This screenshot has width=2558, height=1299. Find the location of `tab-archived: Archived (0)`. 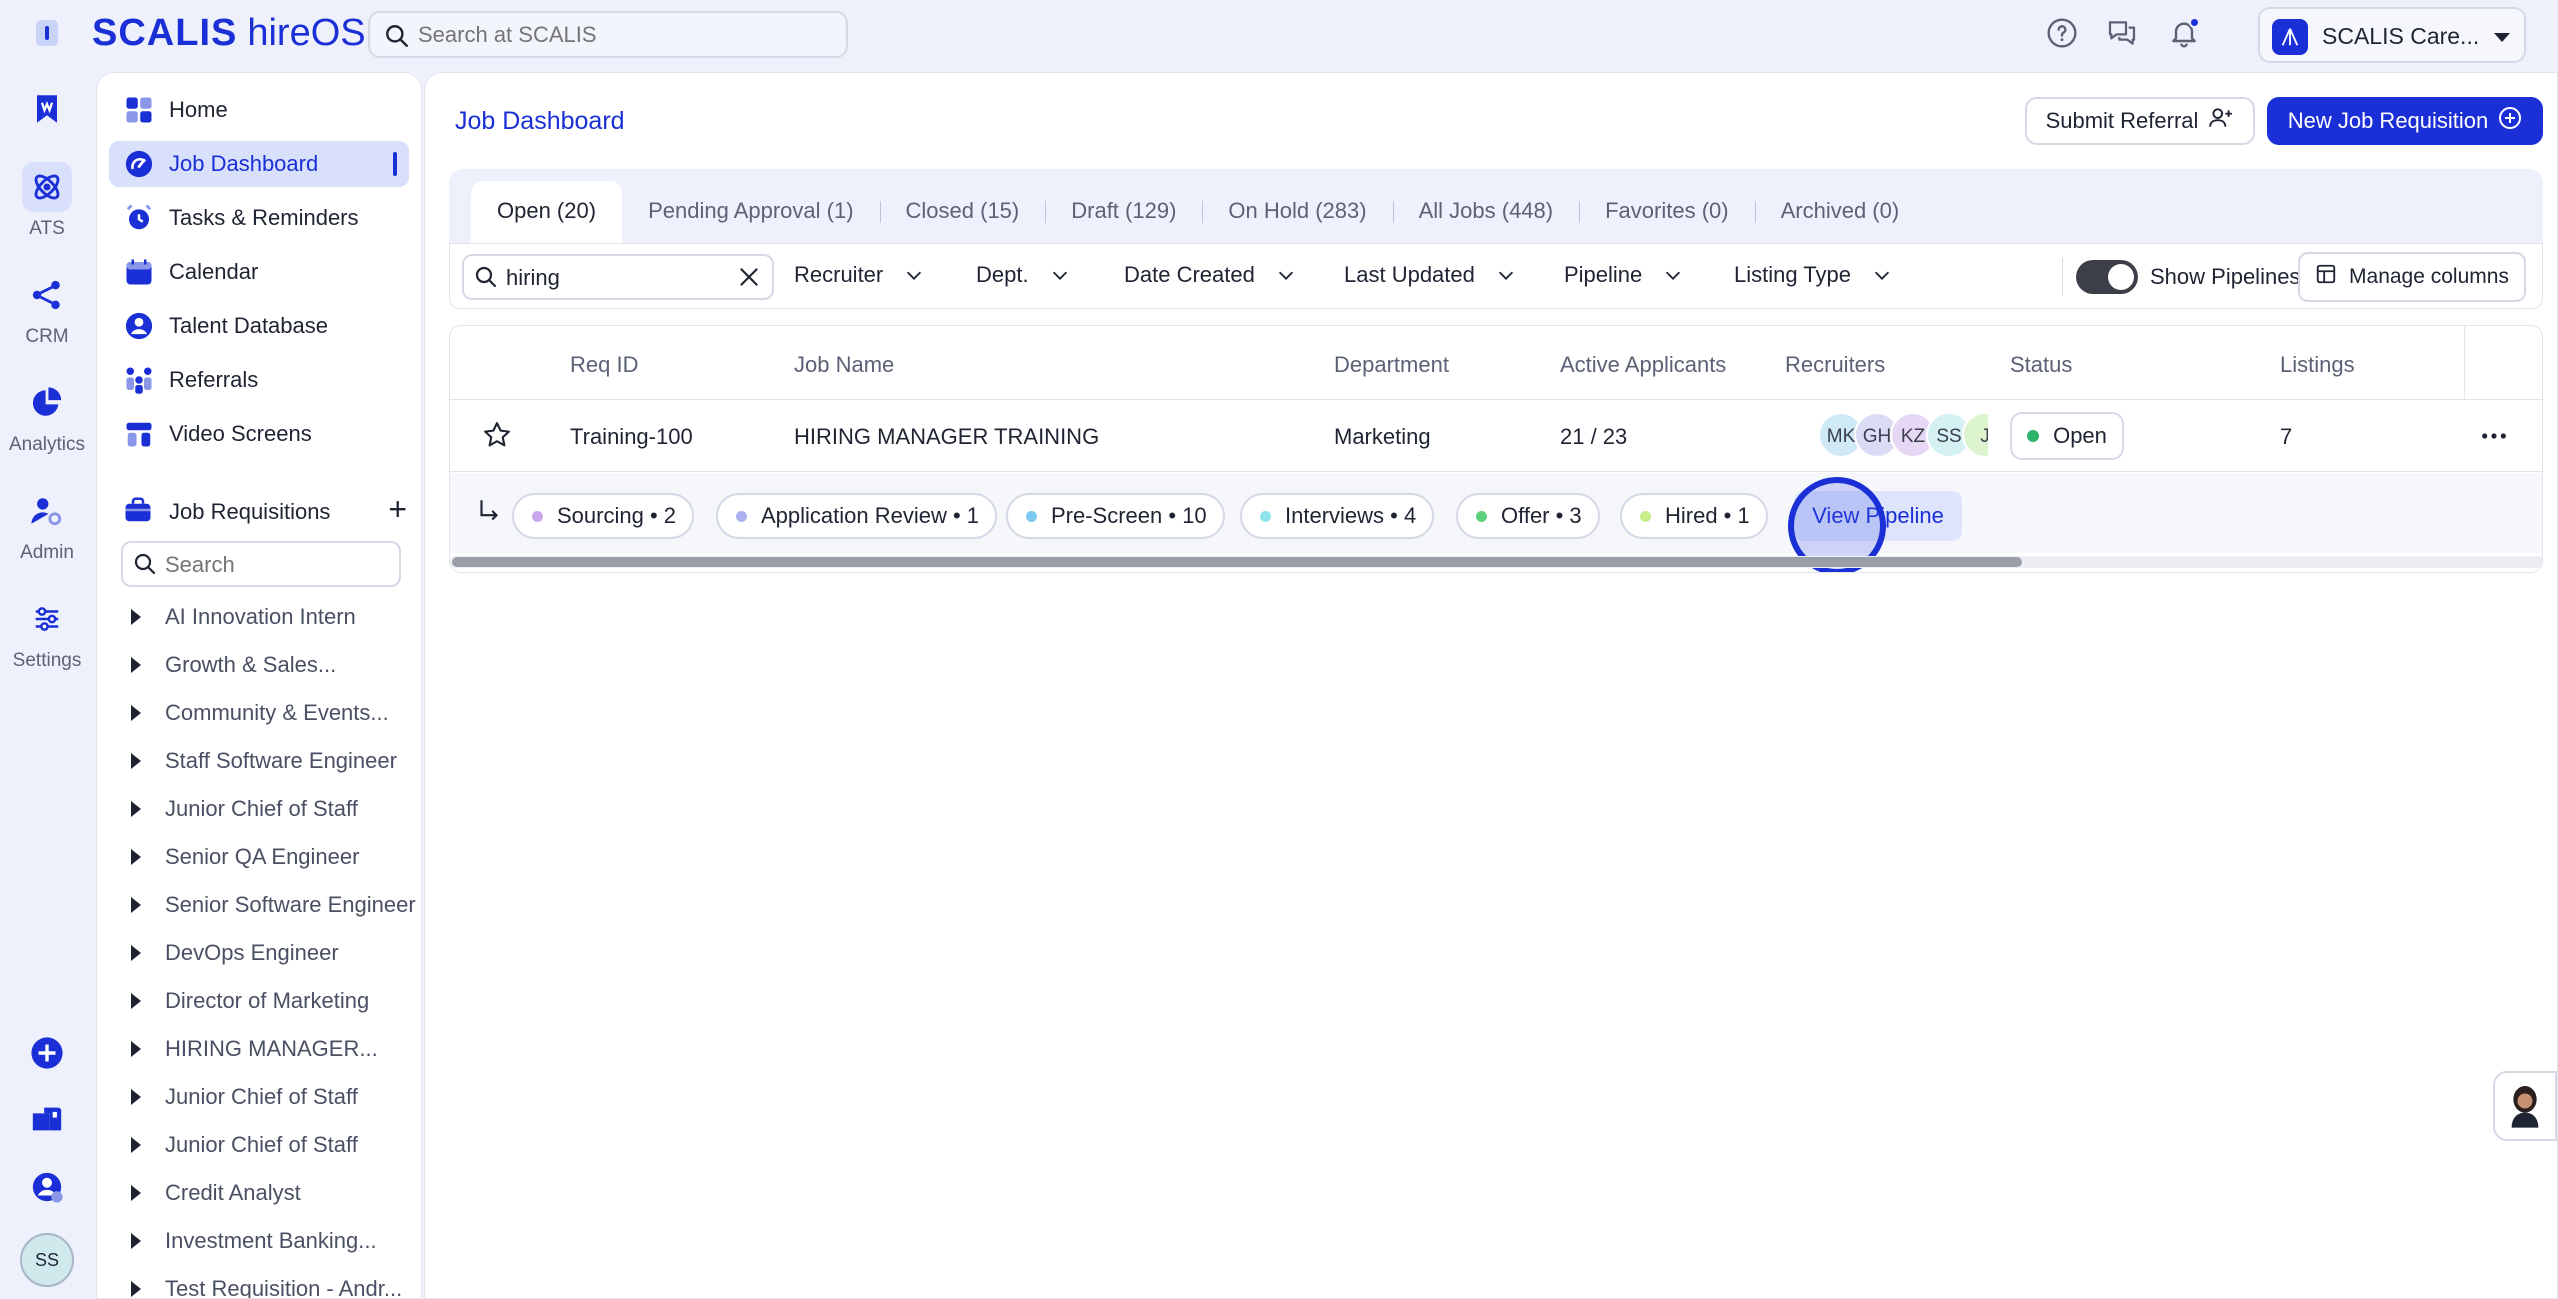

tab-archived: Archived (0) is located at coordinates (1840, 211).